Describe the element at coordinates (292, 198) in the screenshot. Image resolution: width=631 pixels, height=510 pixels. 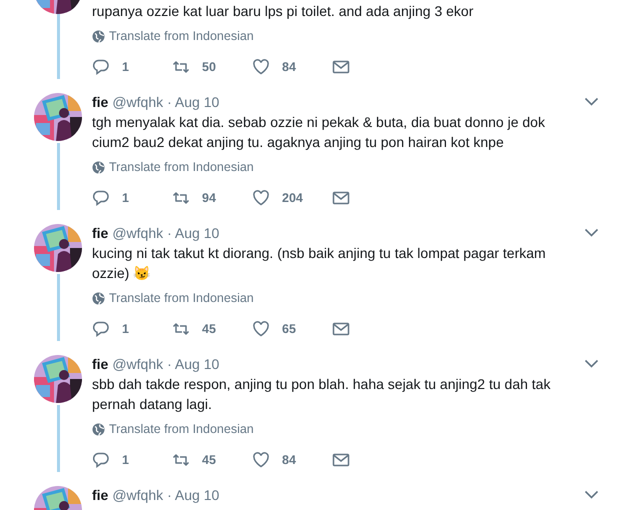
I see `like-count: 204` at that location.